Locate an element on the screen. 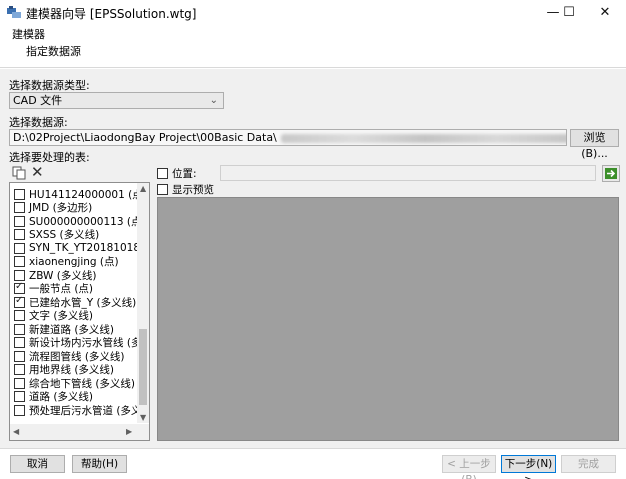  table-list-item: xiaonengjing (点) is located at coordinates (66, 262).